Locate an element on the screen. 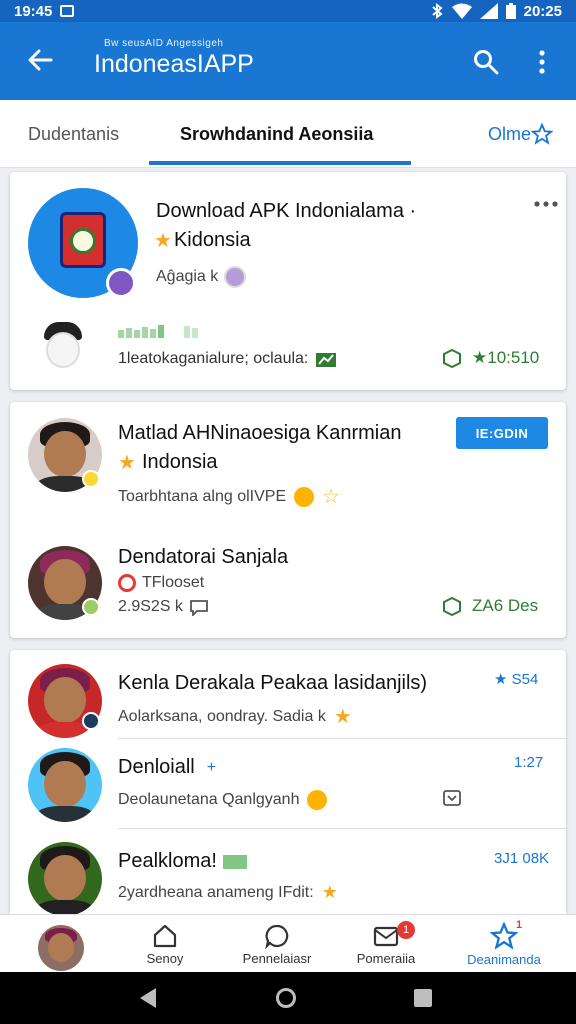  more-vert-icon is located at coordinates (542, 62).